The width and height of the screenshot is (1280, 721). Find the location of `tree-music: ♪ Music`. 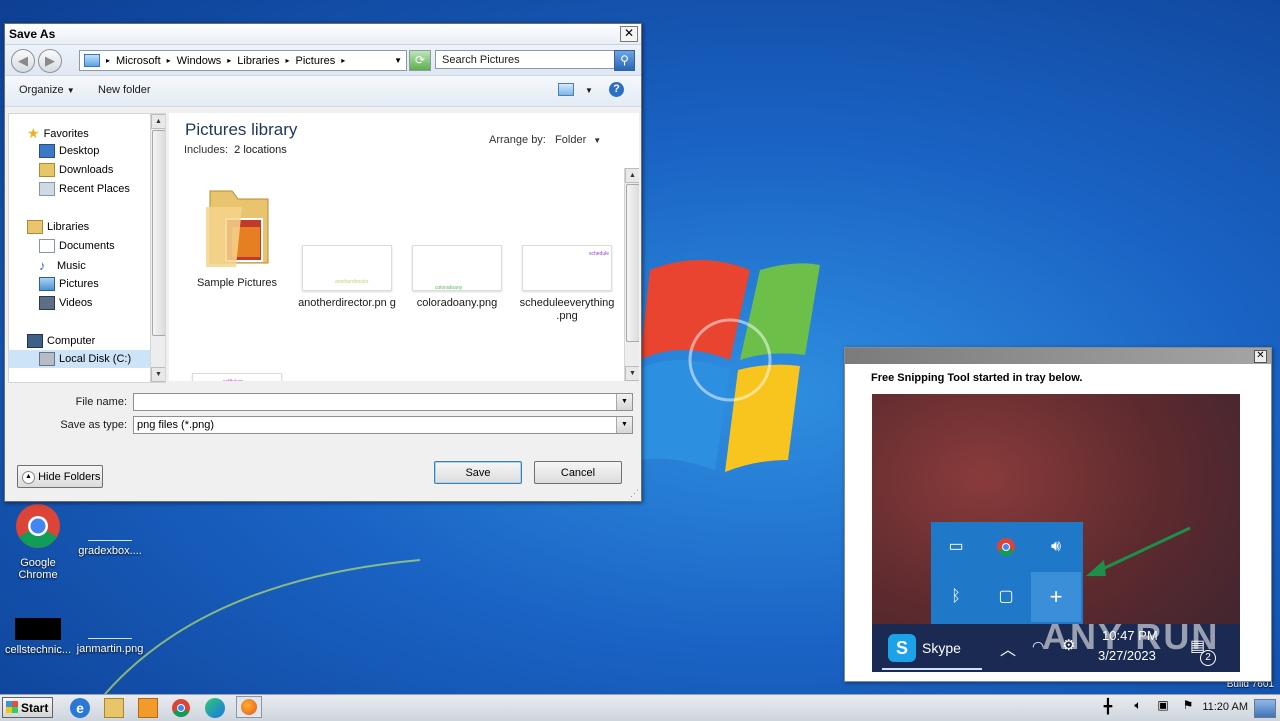

tree-music: ♪ Music is located at coordinates (62, 265).